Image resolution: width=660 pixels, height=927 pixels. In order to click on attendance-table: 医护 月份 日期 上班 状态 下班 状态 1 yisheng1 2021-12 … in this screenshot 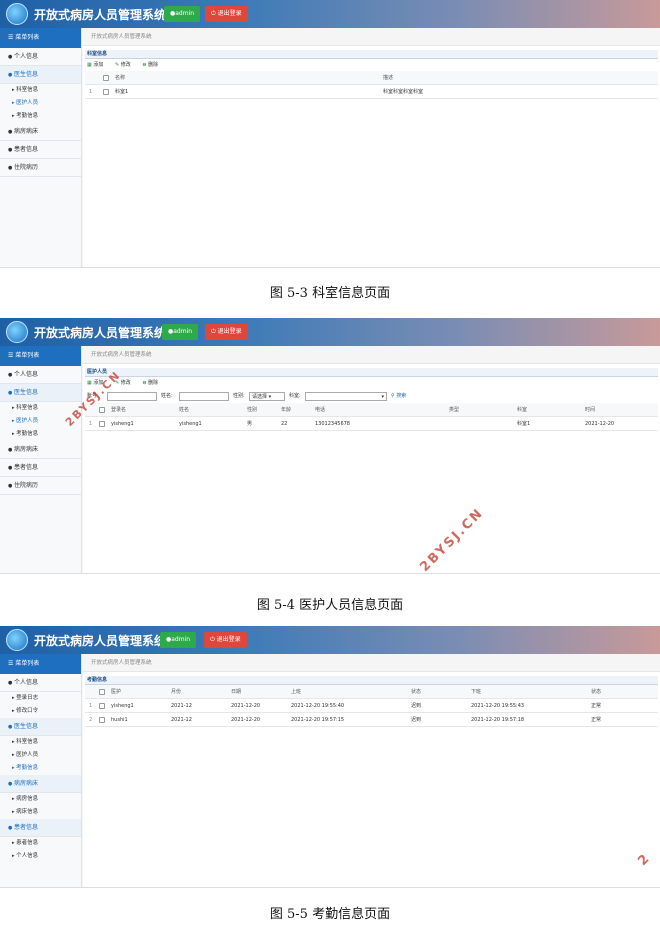, I will do `click(371, 706)`.